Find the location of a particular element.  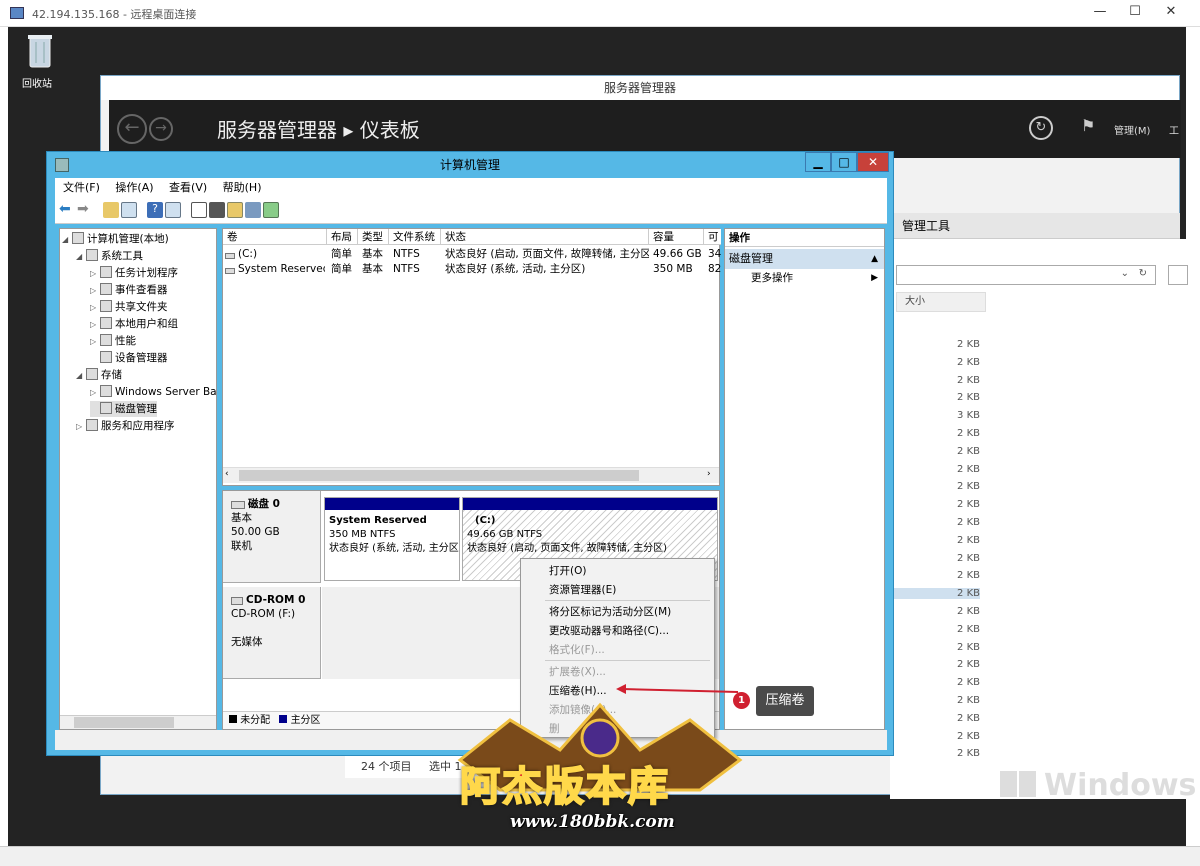

tree-item: ▷ 本地用户和组 is located at coordinates (134, 324).